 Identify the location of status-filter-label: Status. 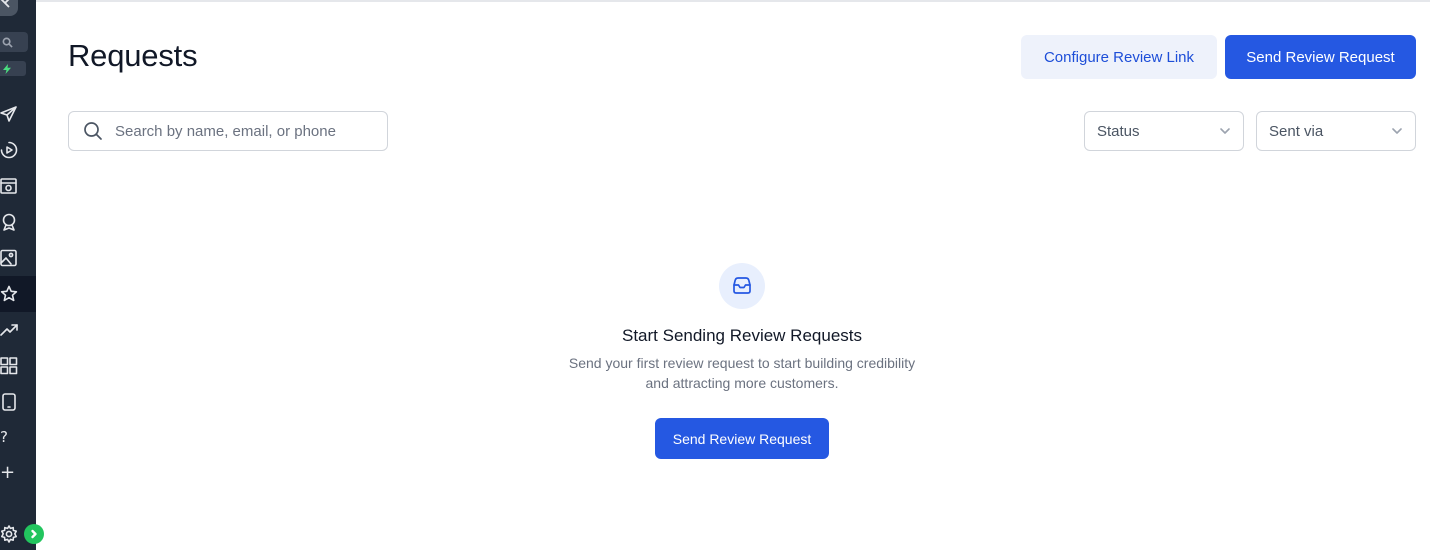
(1118, 131).